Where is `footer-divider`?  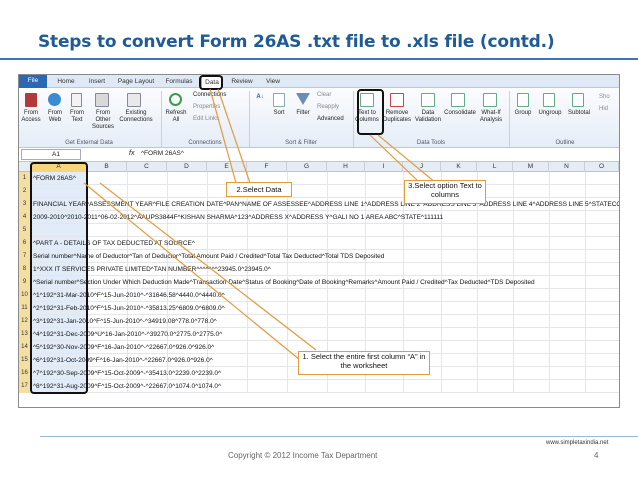
footer-divider is located at coordinates (339, 436).